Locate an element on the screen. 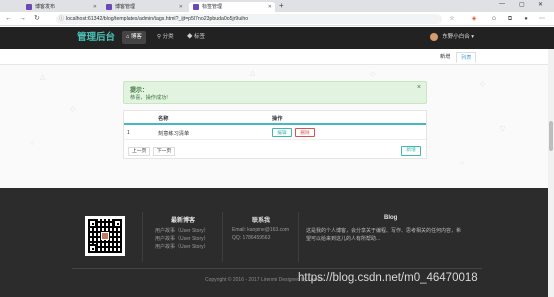  footer-contact-title: 联系我 is located at coordinates (261, 221).